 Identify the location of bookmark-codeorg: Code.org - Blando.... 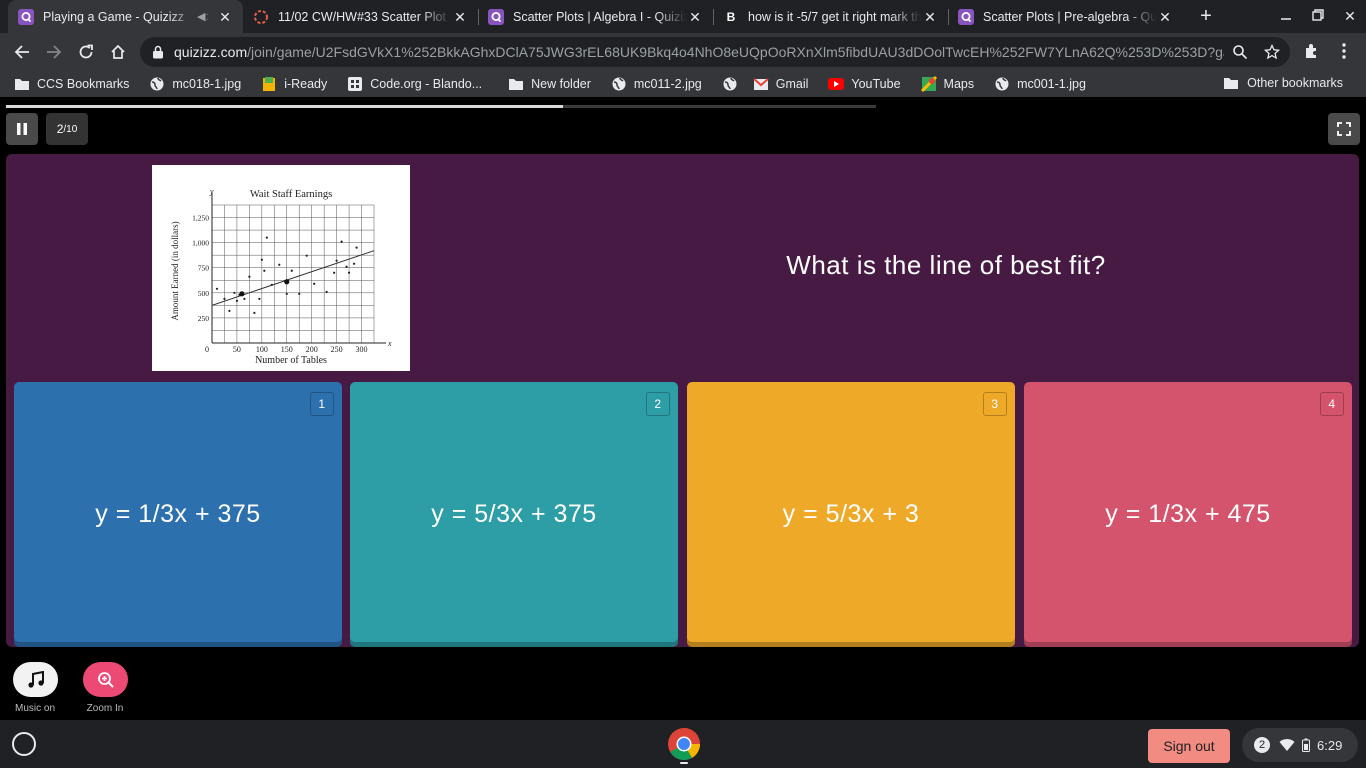
(414, 84).